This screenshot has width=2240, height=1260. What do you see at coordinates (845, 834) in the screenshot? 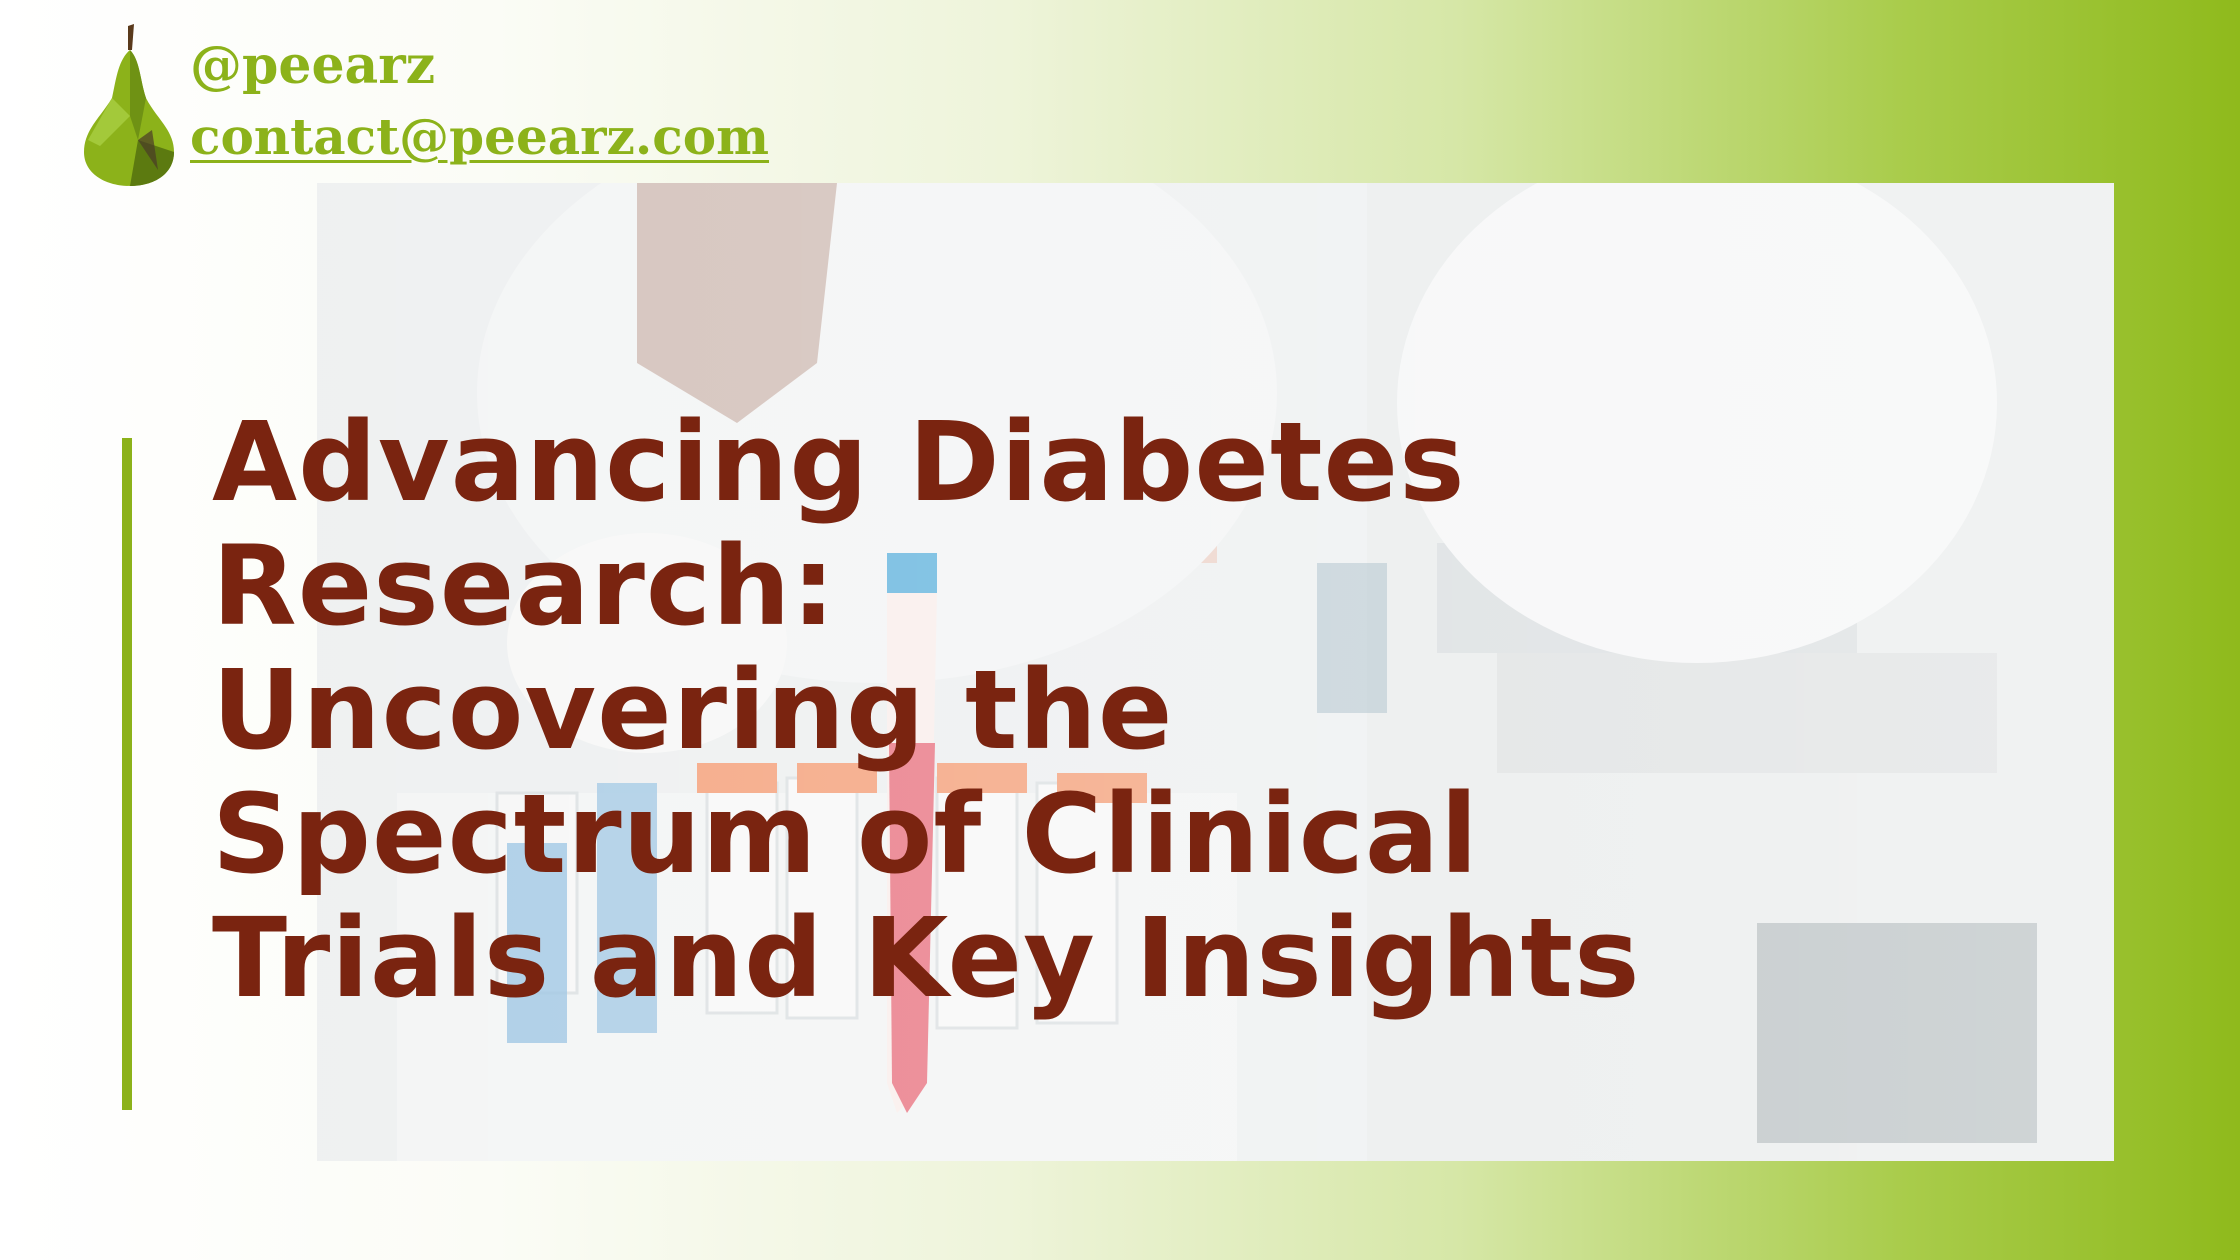
I see `headline-line: Spectrum of Clinical` at bounding box center [845, 834].